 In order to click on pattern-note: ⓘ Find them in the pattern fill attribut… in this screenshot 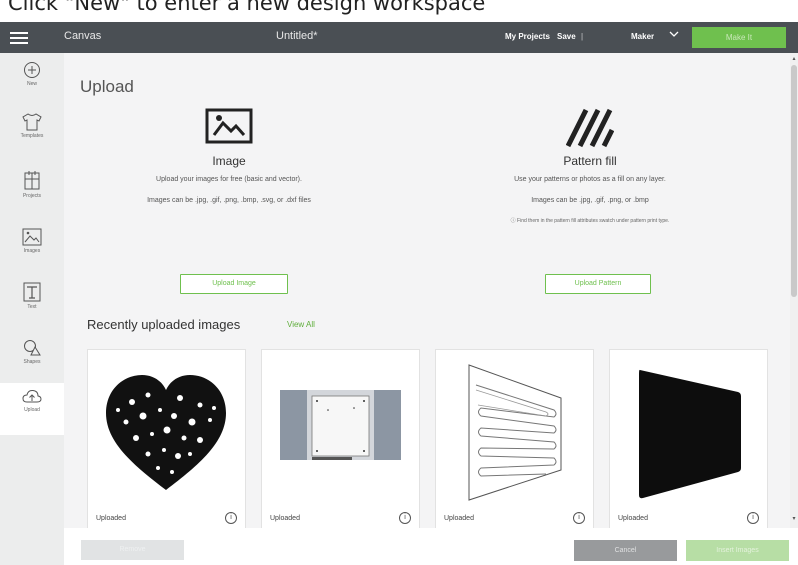, I will do `click(590, 221)`.